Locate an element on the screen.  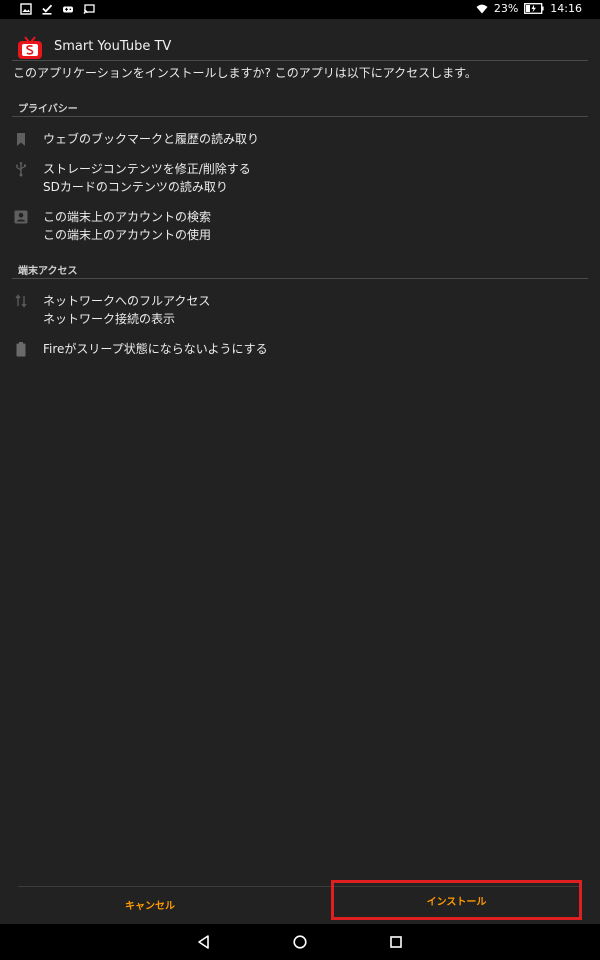
permission-text: ストレージコンテンツを修正/削除する is located at coordinates (147, 169).